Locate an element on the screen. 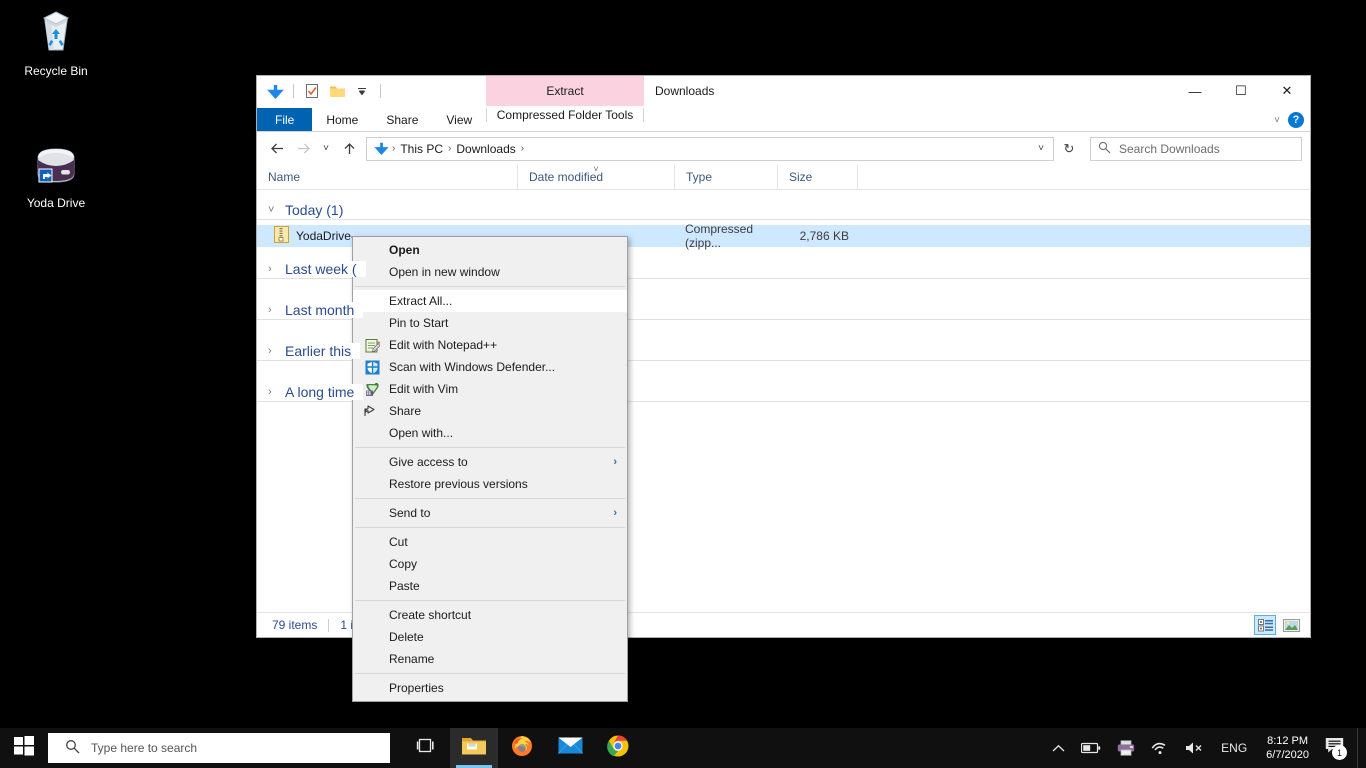 The width and height of the screenshot is (1366, 768). start-button is located at coordinates (24, 748).